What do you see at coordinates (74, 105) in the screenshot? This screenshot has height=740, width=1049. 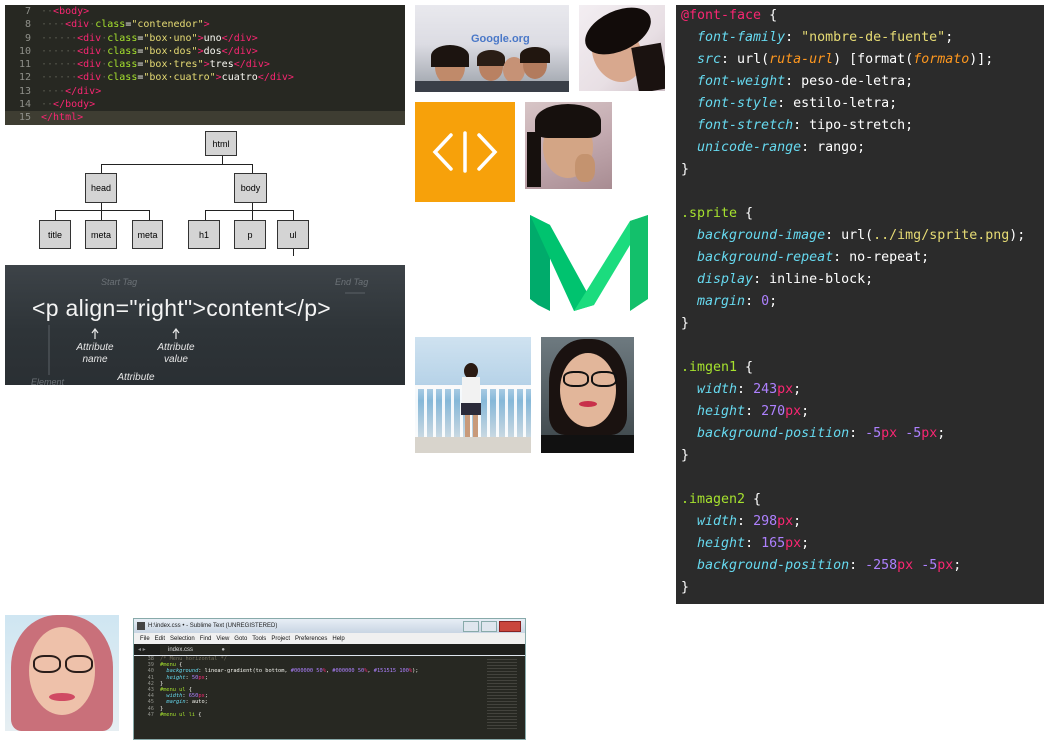 I see `code-token: </body>` at bounding box center [74, 105].